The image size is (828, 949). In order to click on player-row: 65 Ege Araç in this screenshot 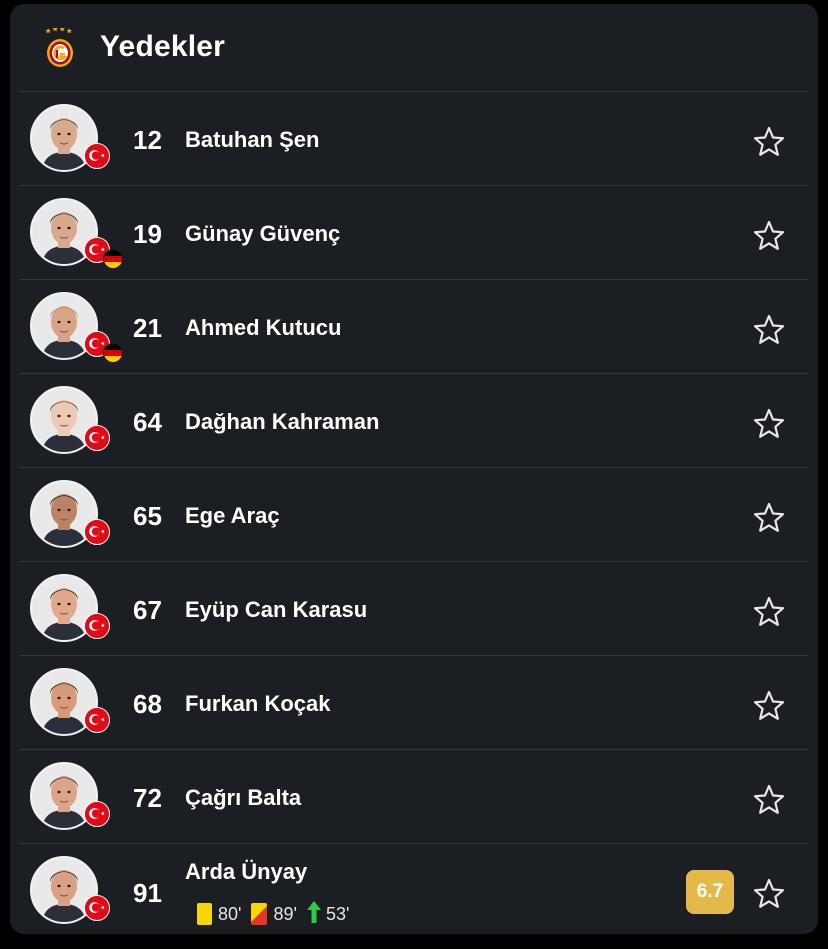, I will do `click(414, 514)`.